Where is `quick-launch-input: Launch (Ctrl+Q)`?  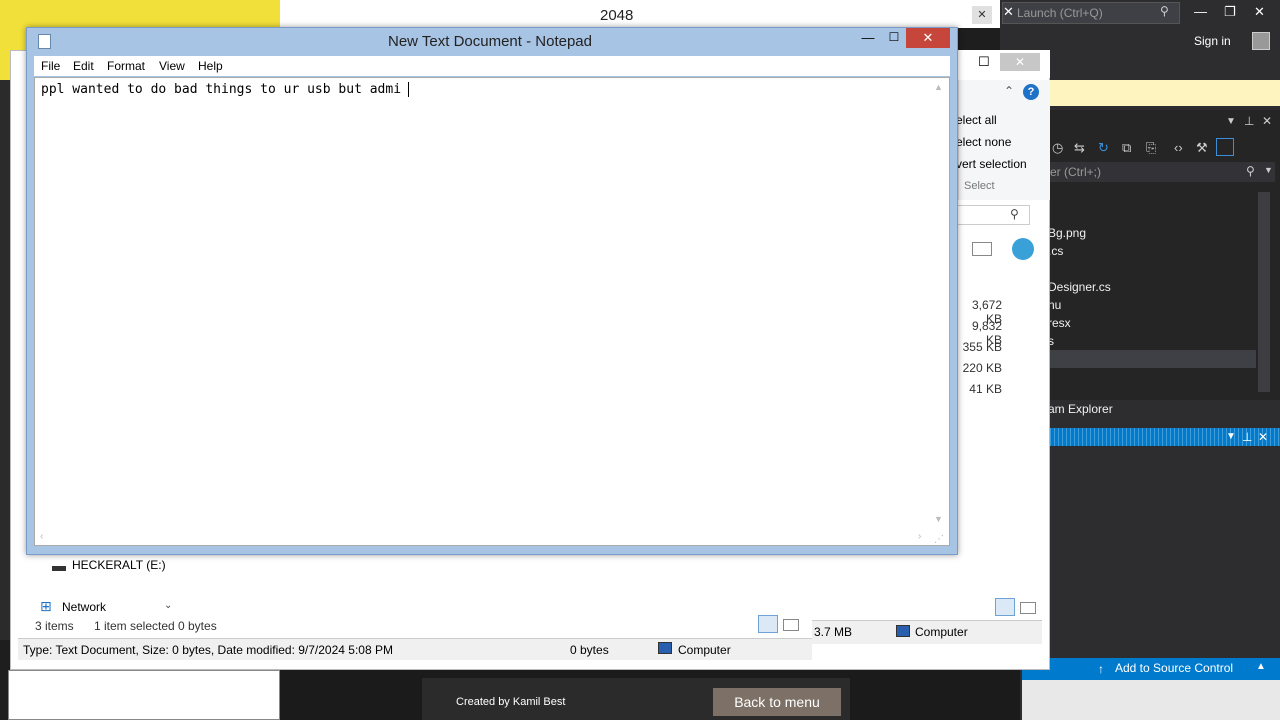
quick-launch-input: Launch (Ctrl+Q) is located at coordinates (1091, 13).